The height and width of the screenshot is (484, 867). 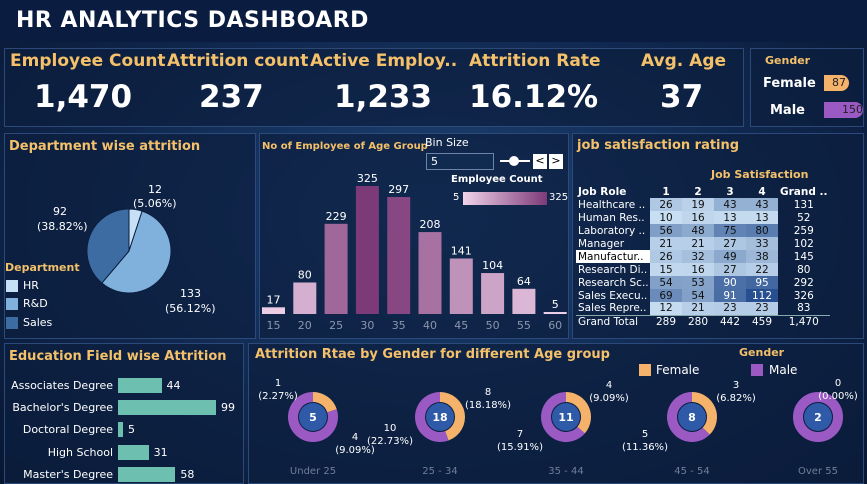 I want to click on age-tick-label: 25, so click(x=336, y=325).